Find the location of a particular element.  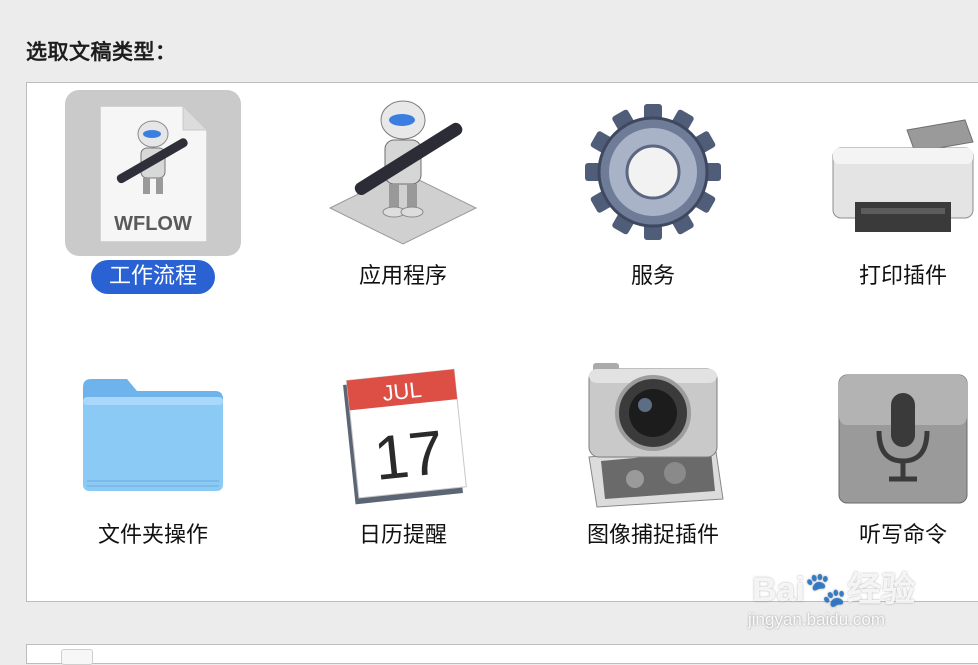

lower-control is located at coordinates (77, 657).